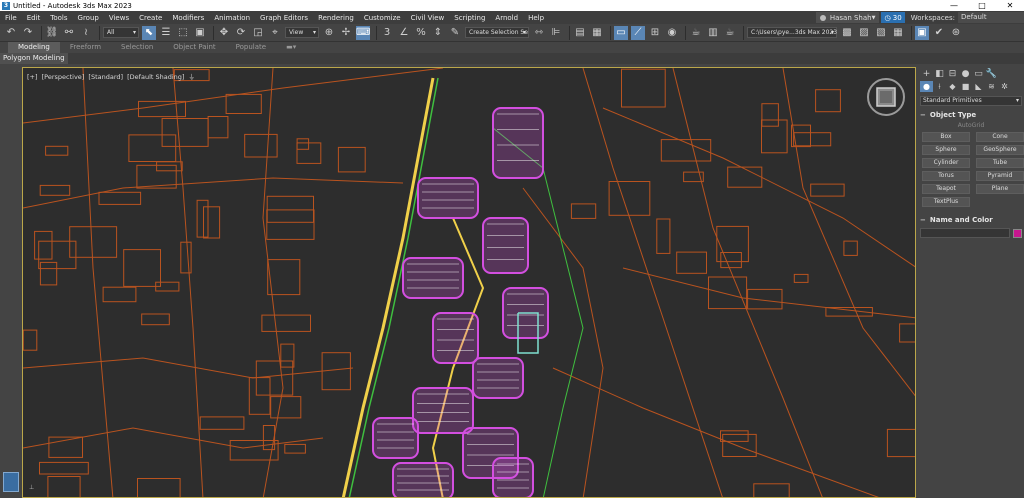 Image resolution: width=1024 pixels, height=498 pixels. Describe the element at coordinates (404, 33) in the screenshot. I see `angle-snap-icon: ∠` at that location.